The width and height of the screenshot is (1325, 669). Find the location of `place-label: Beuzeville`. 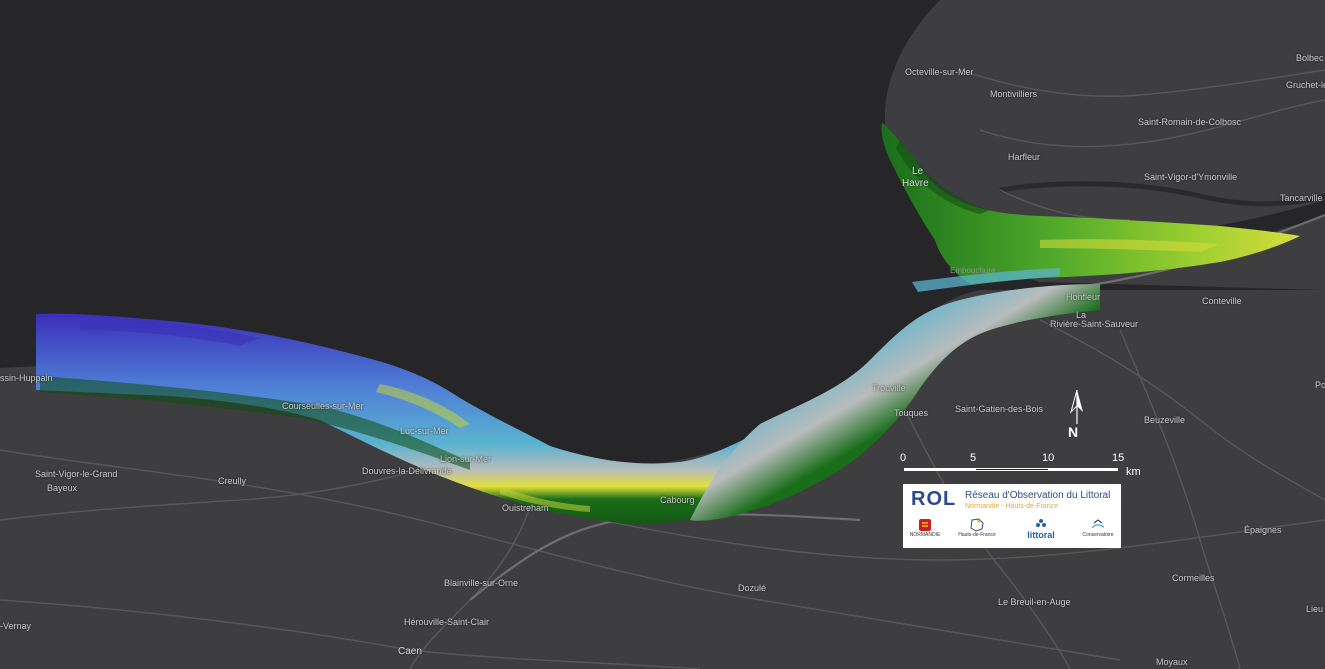

place-label: Beuzeville is located at coordinates (1165, 420).